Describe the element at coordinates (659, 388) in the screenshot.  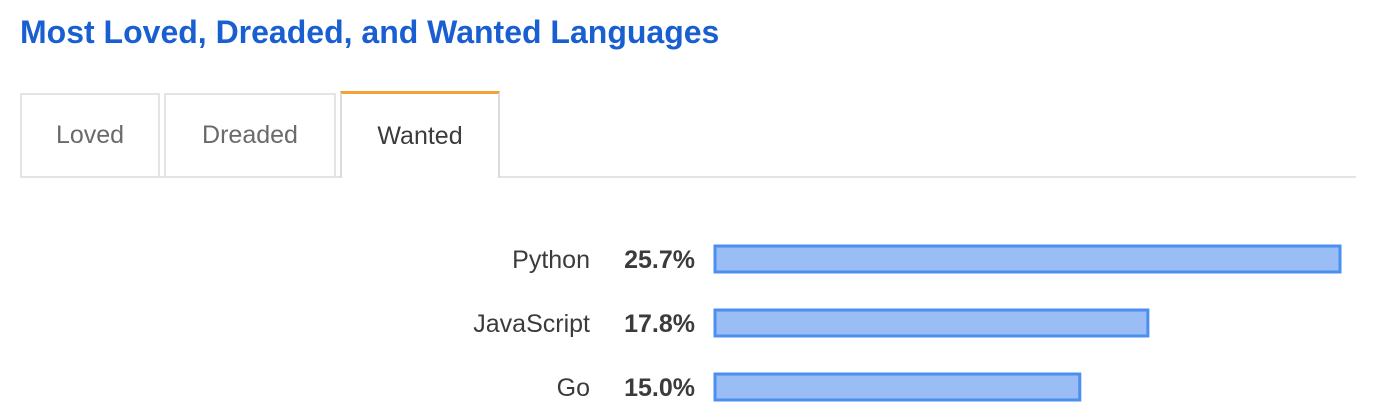
I see `value-label: 15.0%` at that location.